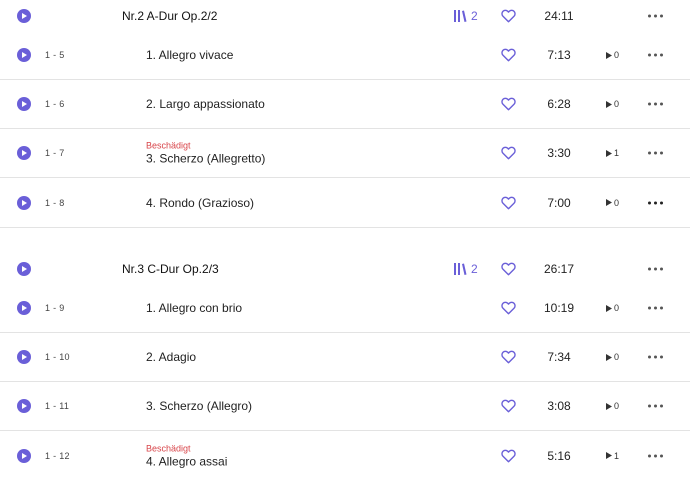  What do you see at coordinates (57, 455) in the screenshot?
I see `track-number: 1 - 12` at bounding box center [57, 455].